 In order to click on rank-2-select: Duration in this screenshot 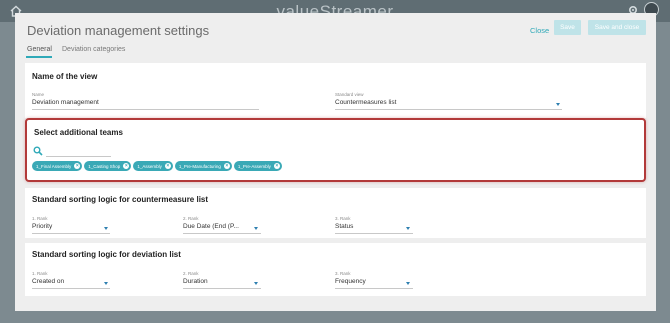, I will do `click(195, 281)`.